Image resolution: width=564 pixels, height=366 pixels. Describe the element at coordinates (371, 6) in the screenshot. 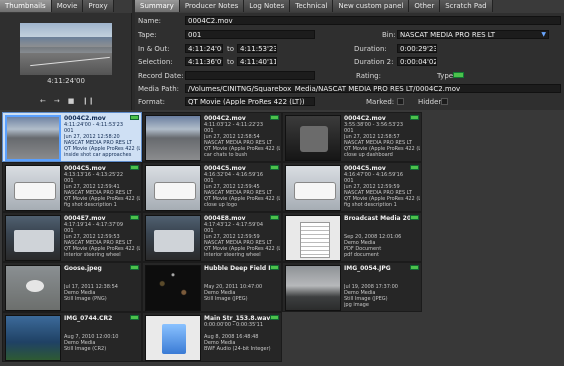

I see `tab-new-custom-panel: New custom panel` at that location.